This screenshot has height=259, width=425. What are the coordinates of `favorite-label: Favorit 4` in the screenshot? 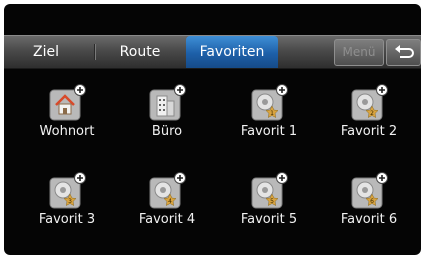 It's located at (167, 219).